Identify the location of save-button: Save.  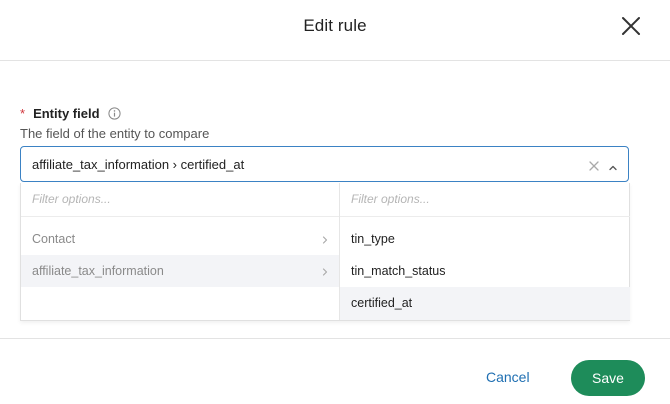
(608, 378).